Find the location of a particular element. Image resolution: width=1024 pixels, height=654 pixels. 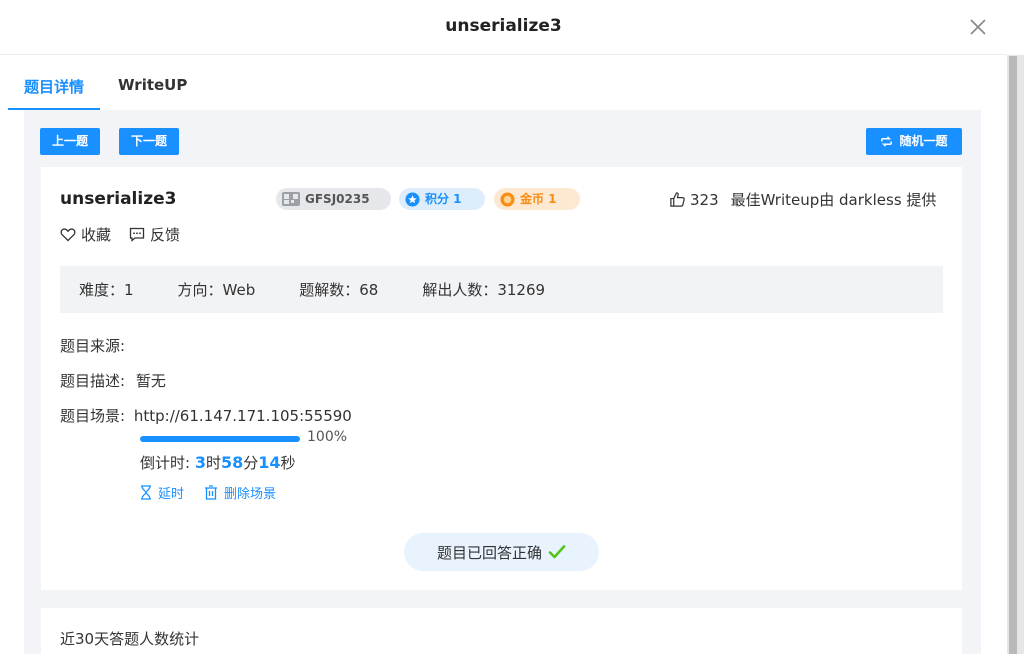

checkmark-icon is located at coordinates (557, 552).